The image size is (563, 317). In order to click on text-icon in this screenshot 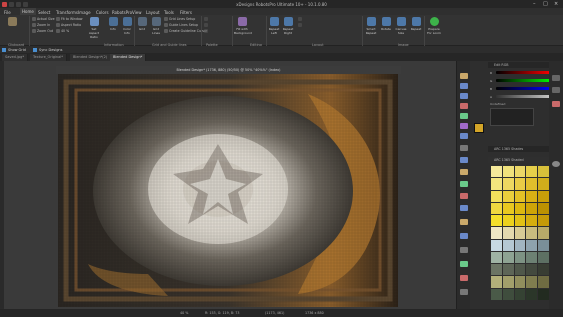, I will do `click(464, 136)`.